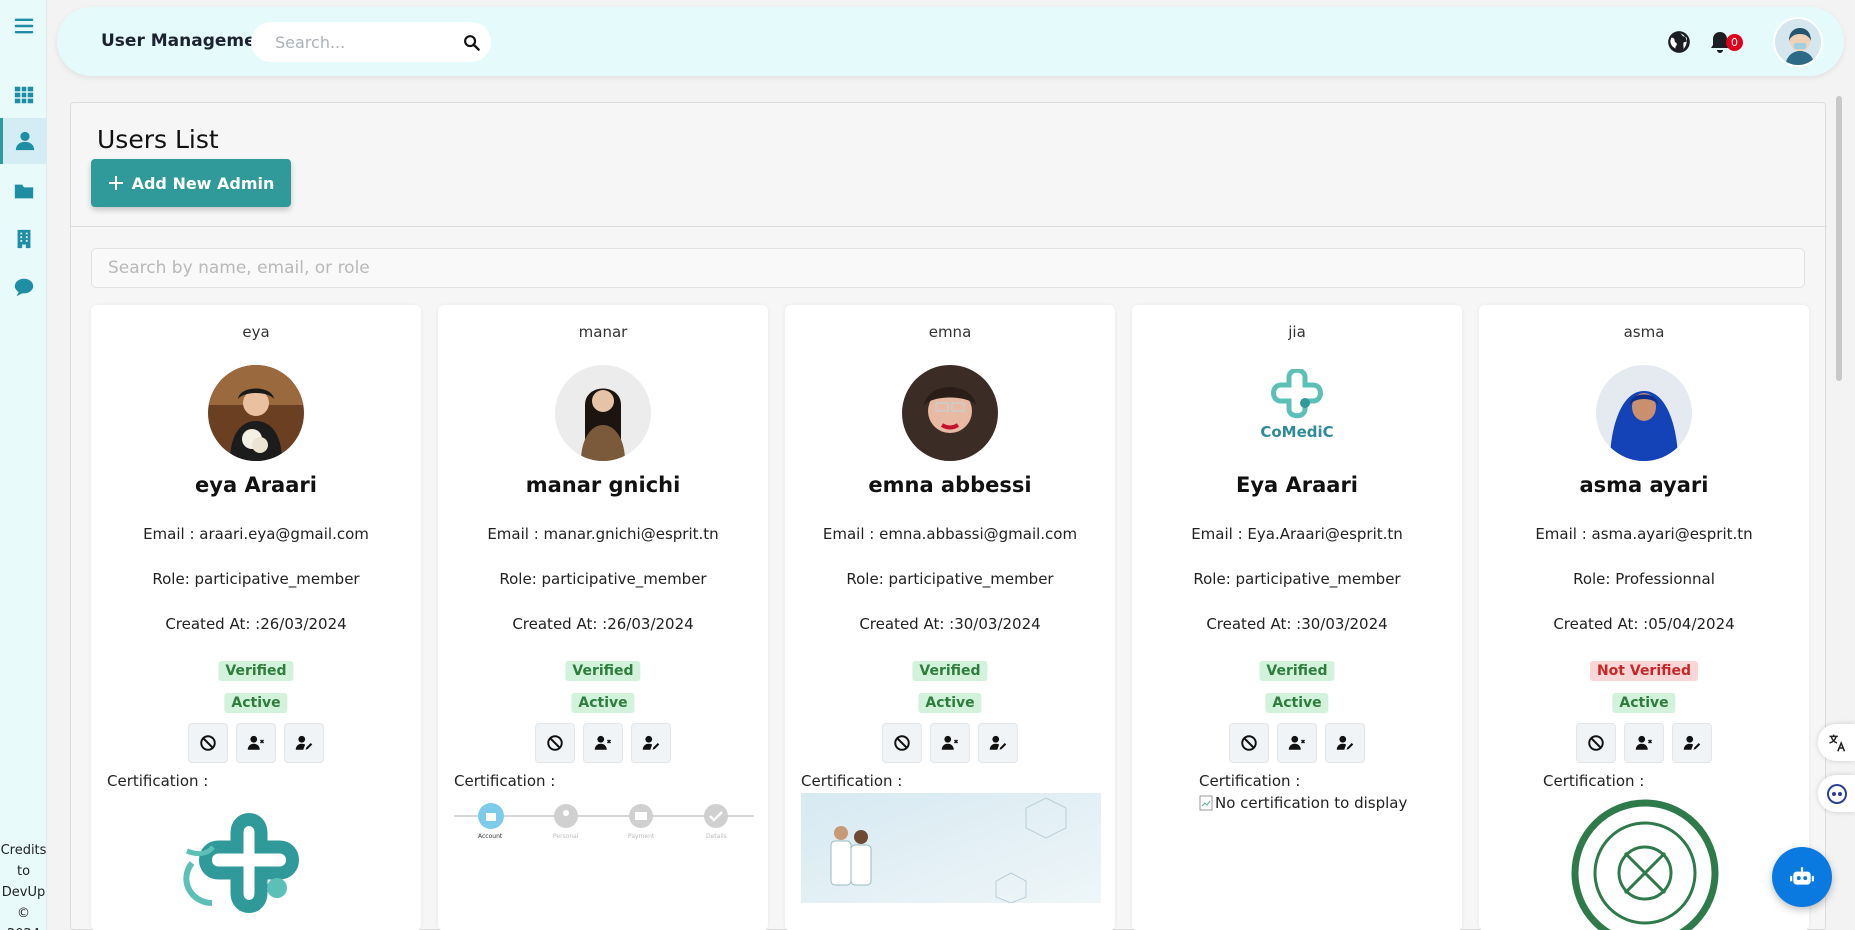 This screenshot has width=1855, height=930. Describe the element at coordinates (1644, 579) in the screenshot. I see `user-role: Role: Professionnal` at that location.